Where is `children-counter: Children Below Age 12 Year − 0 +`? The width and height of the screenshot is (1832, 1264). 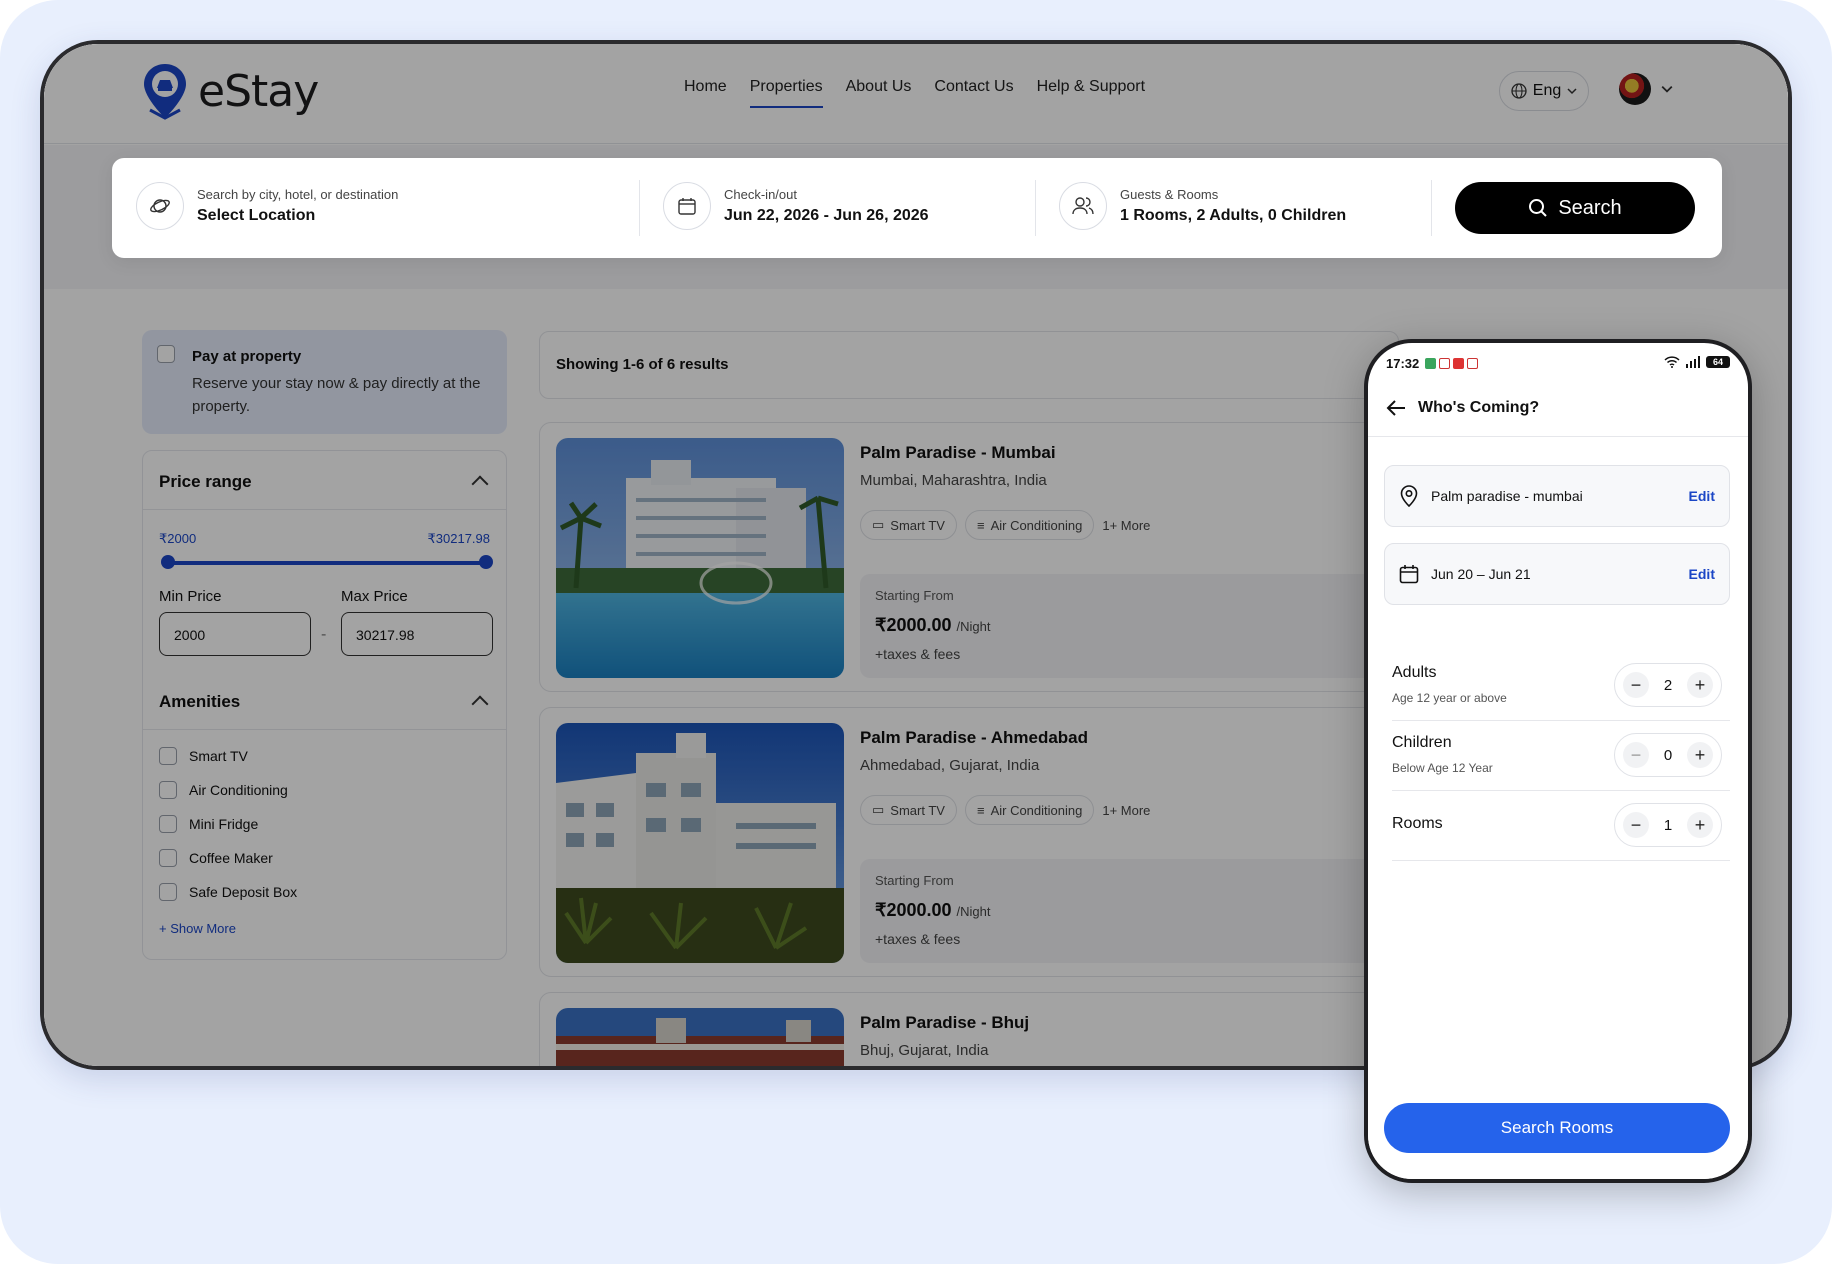
children-counter: Children Below Age 12 Year − 0 + is located at coordinates (1561, 756).